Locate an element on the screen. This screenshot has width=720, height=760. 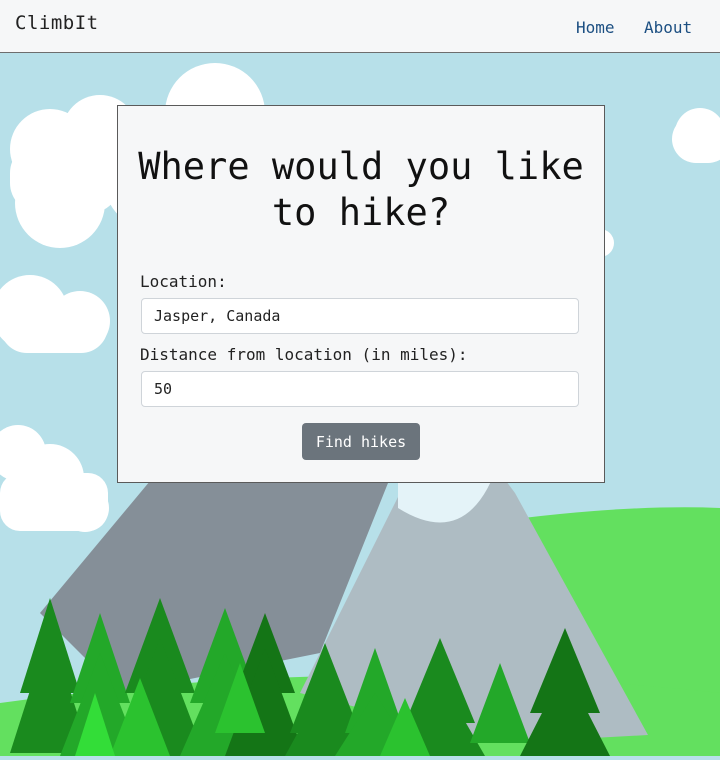
nav-link-about: About is located at coordinates (668, 27).